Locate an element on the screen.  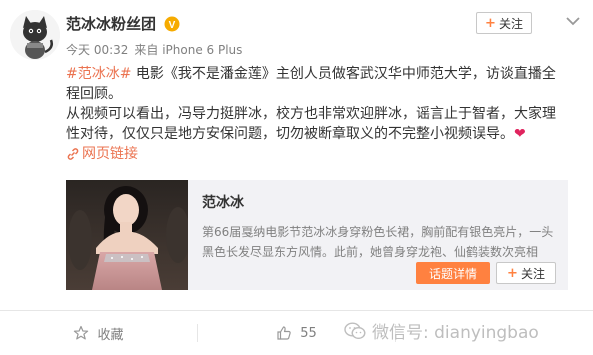
chevron-down-icon is located at coordinates (573, 20).